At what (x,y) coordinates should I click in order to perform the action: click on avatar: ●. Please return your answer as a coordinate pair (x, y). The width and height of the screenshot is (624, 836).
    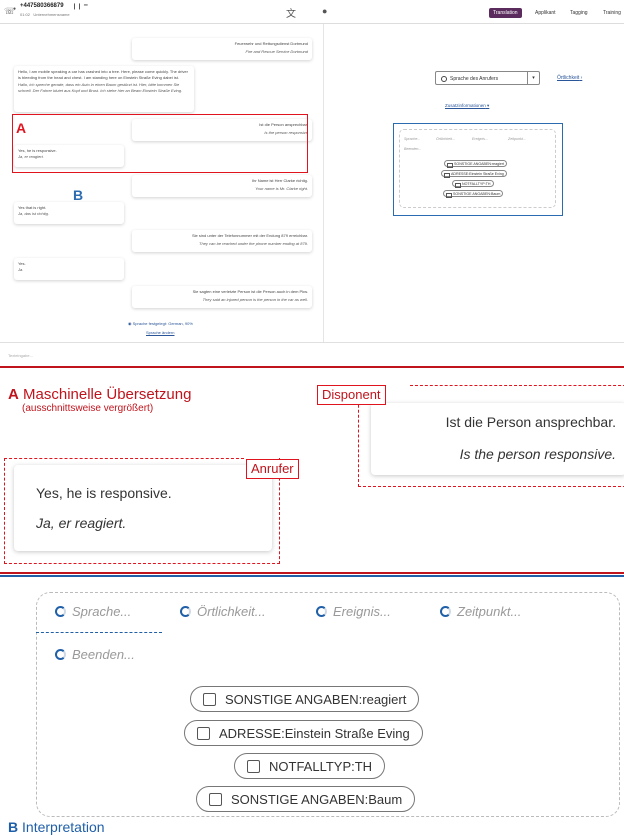
    Looking at the image, I should click on (15, 9).